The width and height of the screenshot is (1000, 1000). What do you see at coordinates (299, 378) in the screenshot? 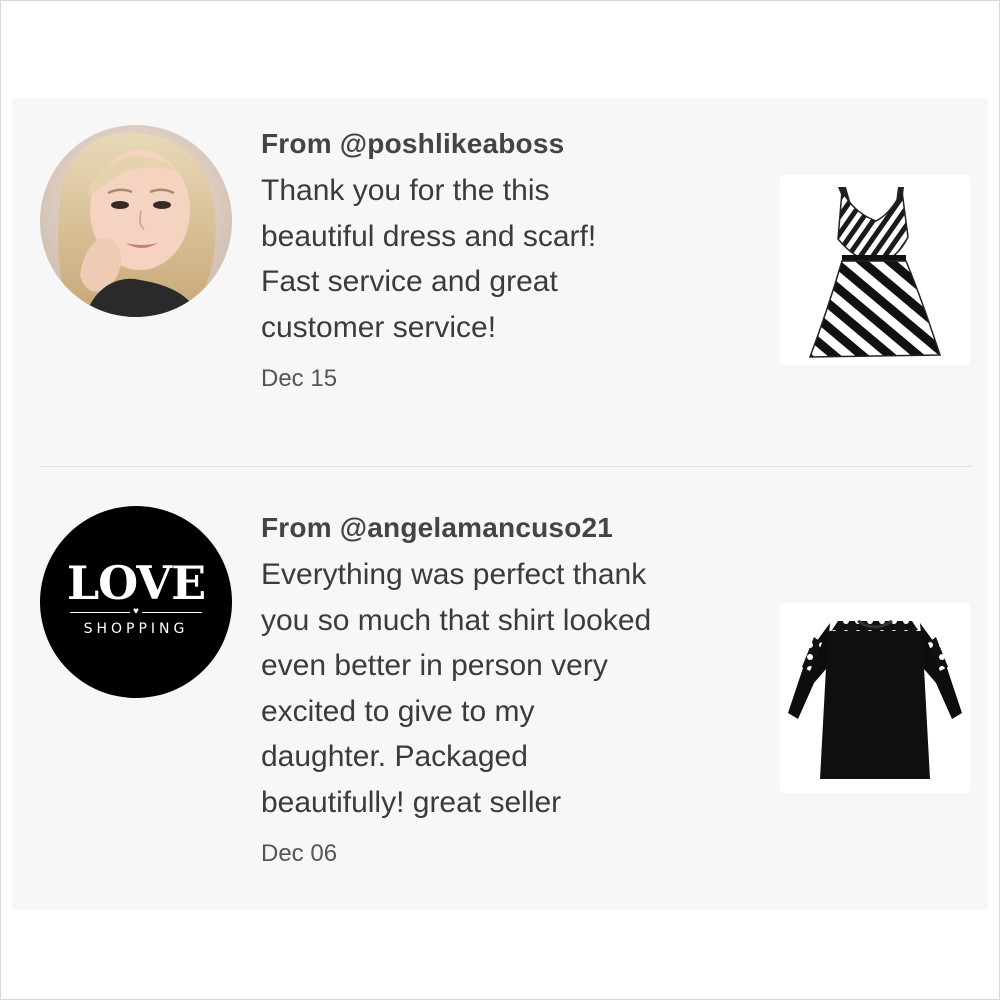
I see `review-date: Dec 15` at bounding box center [299, 378].